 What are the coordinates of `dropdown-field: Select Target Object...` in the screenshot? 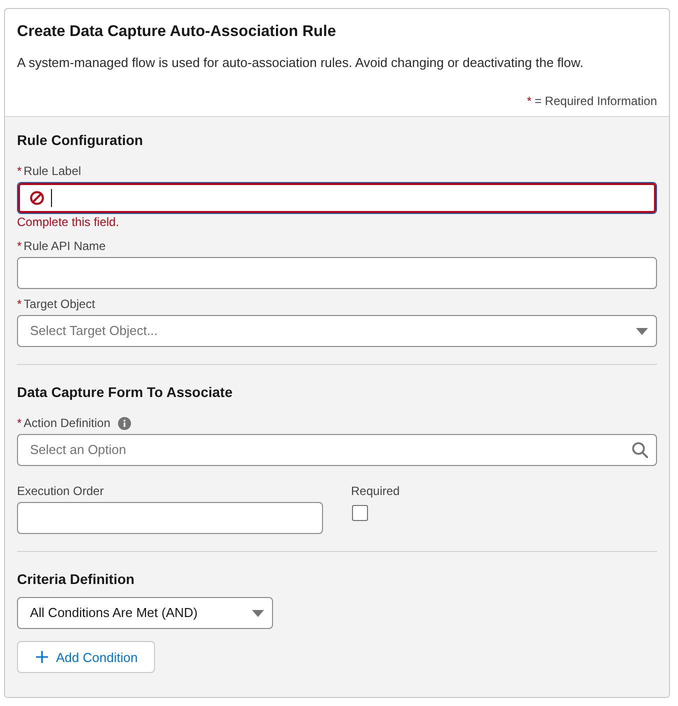 It's located at (337, 331).